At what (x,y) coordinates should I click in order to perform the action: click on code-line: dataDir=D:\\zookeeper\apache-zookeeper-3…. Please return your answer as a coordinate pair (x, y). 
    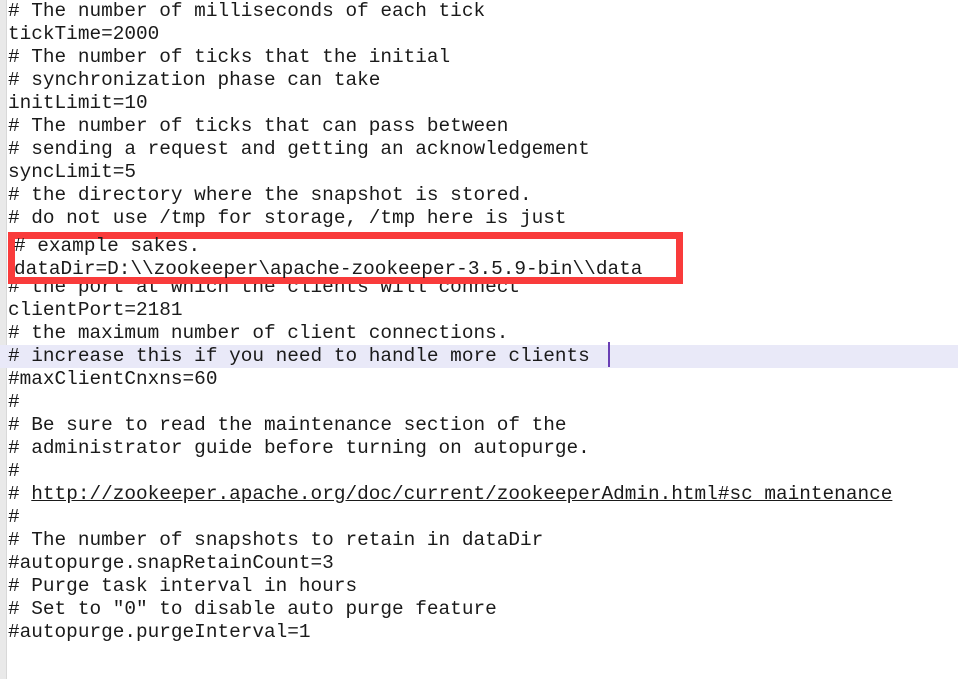
    Looking at the image, I should click on (364, 269).